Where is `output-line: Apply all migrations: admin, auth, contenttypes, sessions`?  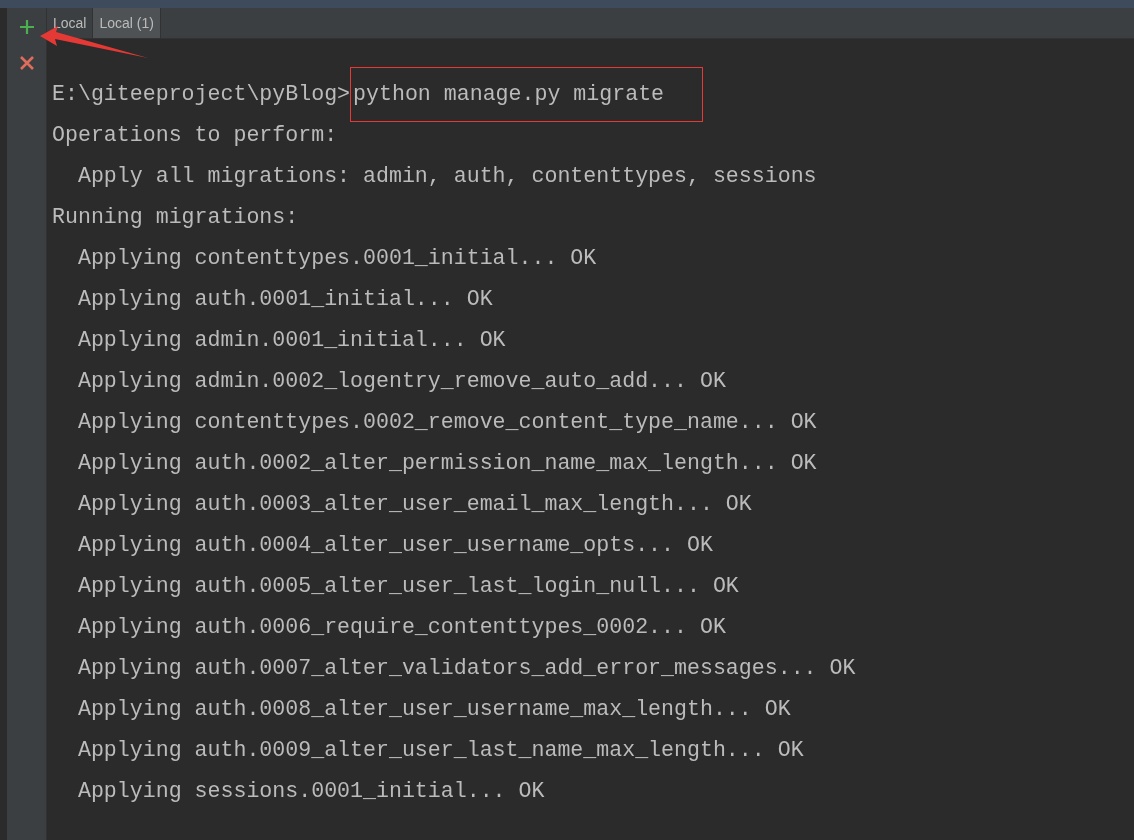
output-line: Apply all migrations: admin, auth, contenttypes, sessions is located at coordinates (447, 176).